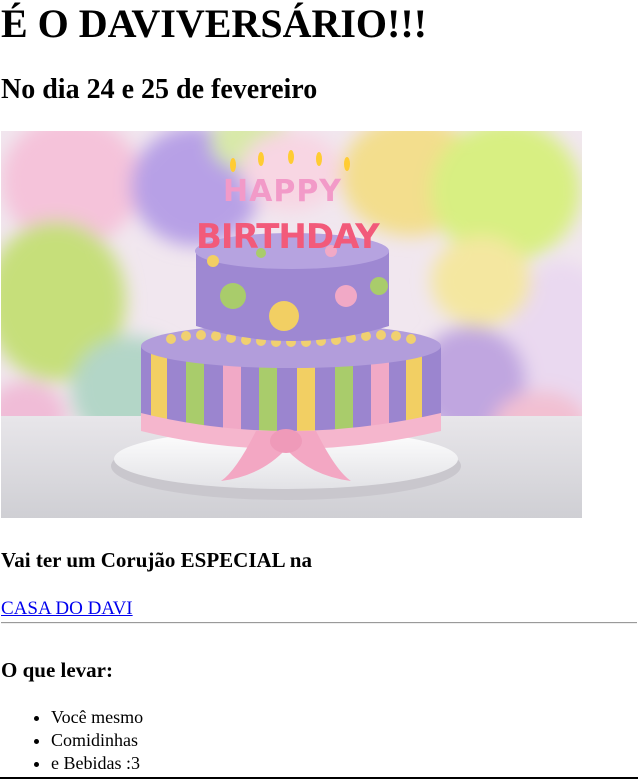  Describe the element at coordinates (214, 23) in the screenshot. I see `page-title: É O DAVIVERSÁRIO!!!` at that location.